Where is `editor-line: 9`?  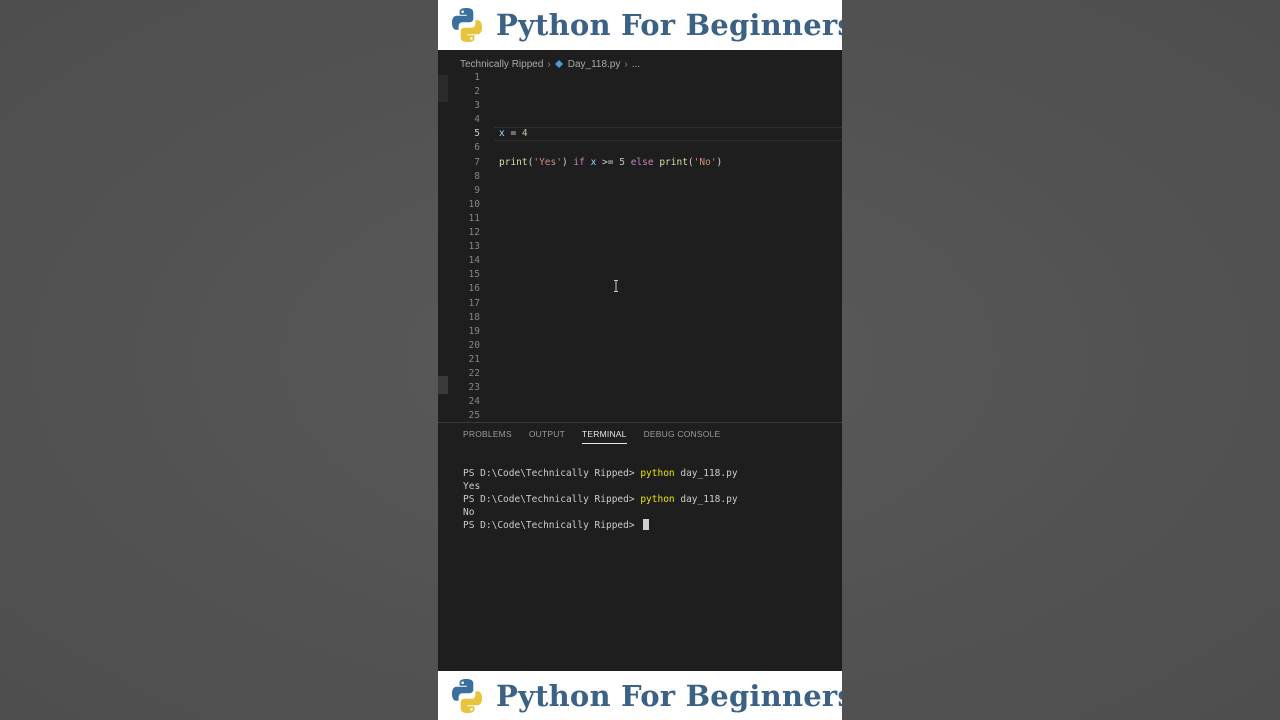 editor-line: 9 is located at coordinates (640, 191).